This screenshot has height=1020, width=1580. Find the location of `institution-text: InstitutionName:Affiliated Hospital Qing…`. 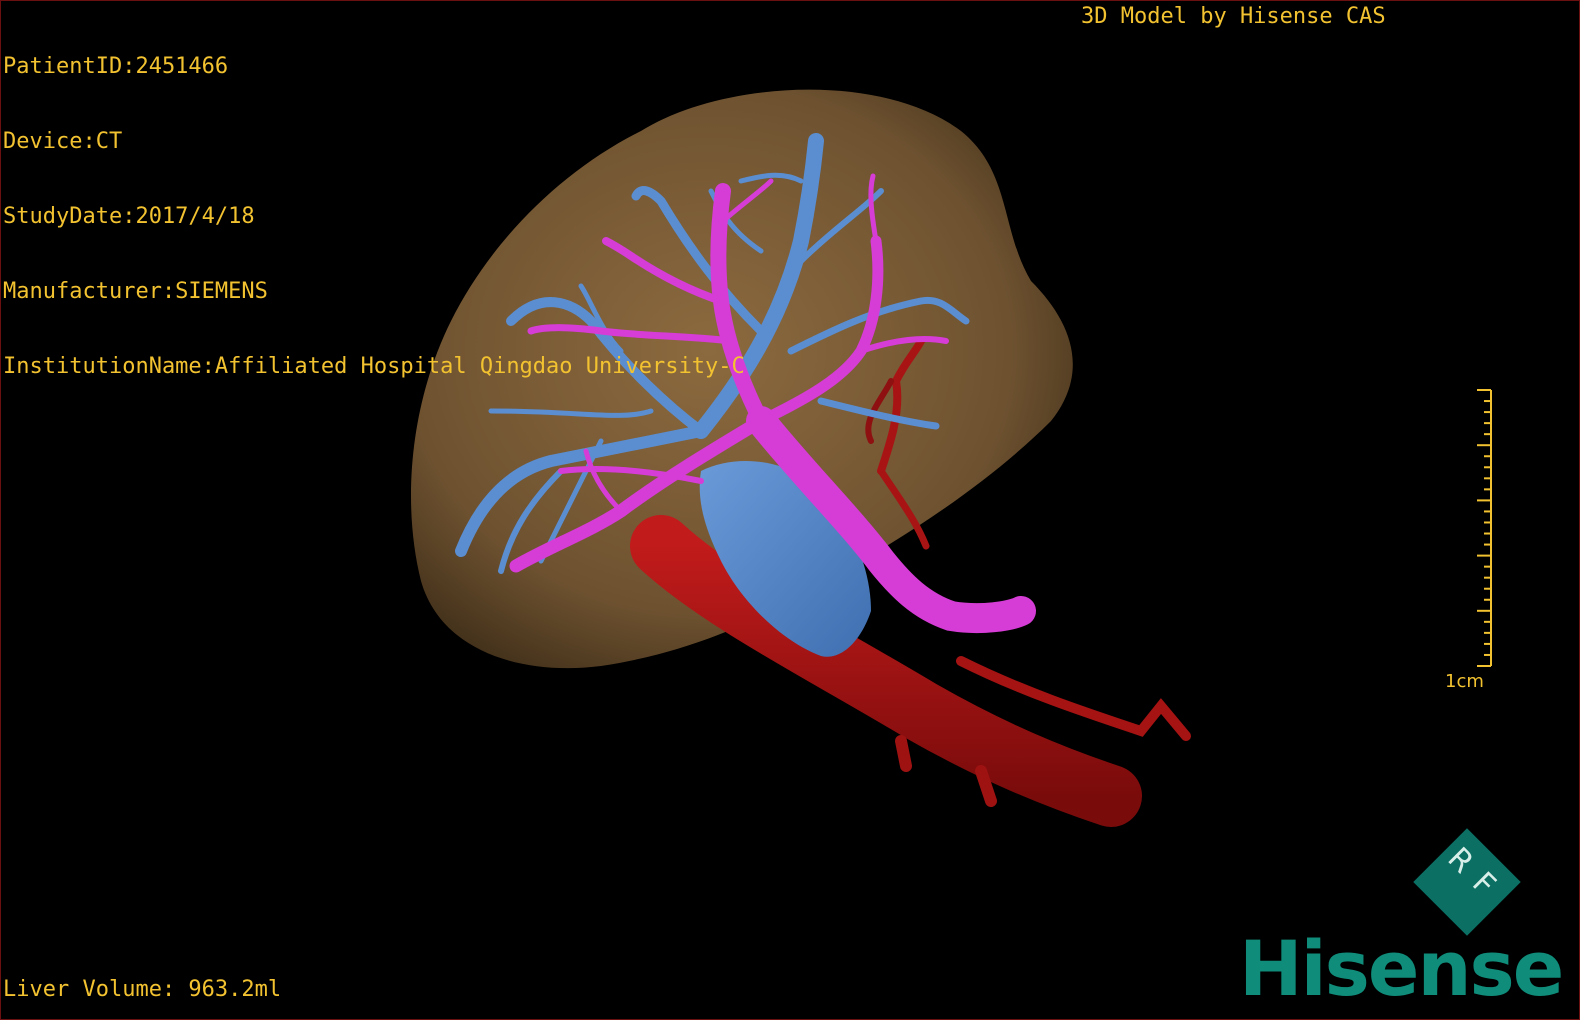

institution-text: InstitutionName:Affiliated Hospital Qing… is located at coordinates (374, 366).